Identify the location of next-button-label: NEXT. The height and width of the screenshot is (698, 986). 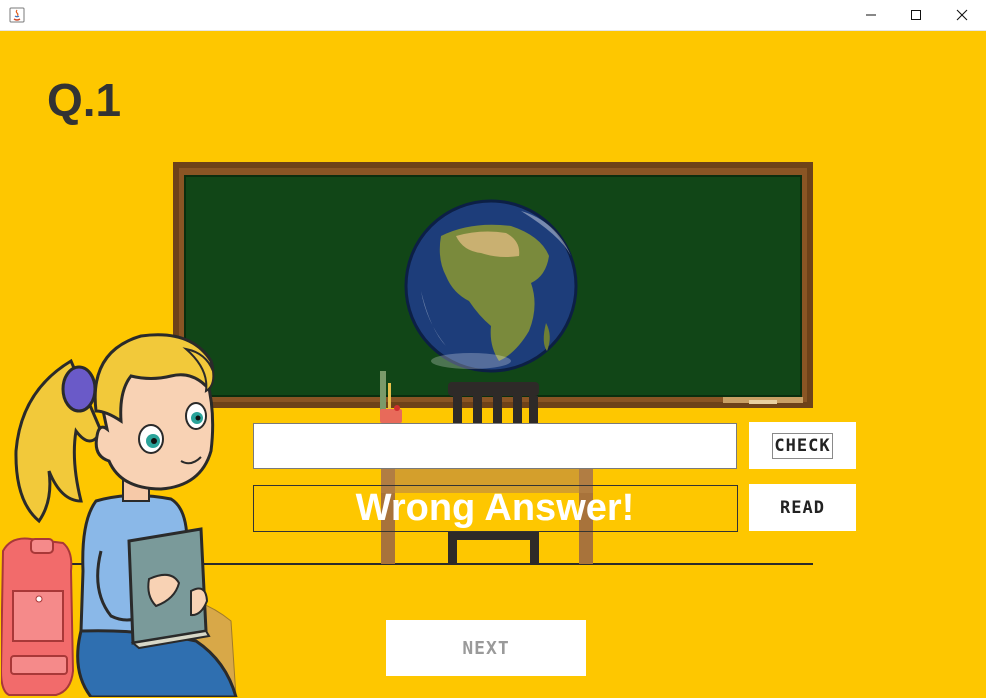
(486, 648).